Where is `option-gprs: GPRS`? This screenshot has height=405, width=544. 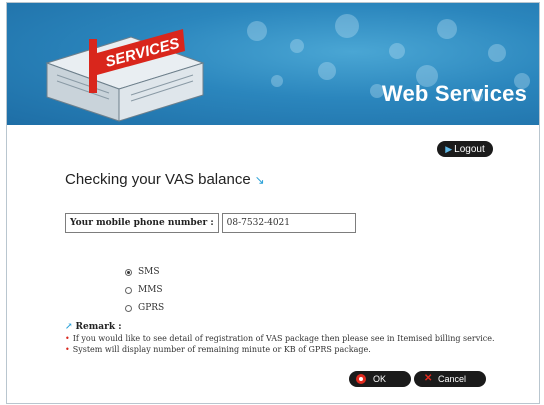 option-gprs: GPRS is located at coordinates (144, 308).